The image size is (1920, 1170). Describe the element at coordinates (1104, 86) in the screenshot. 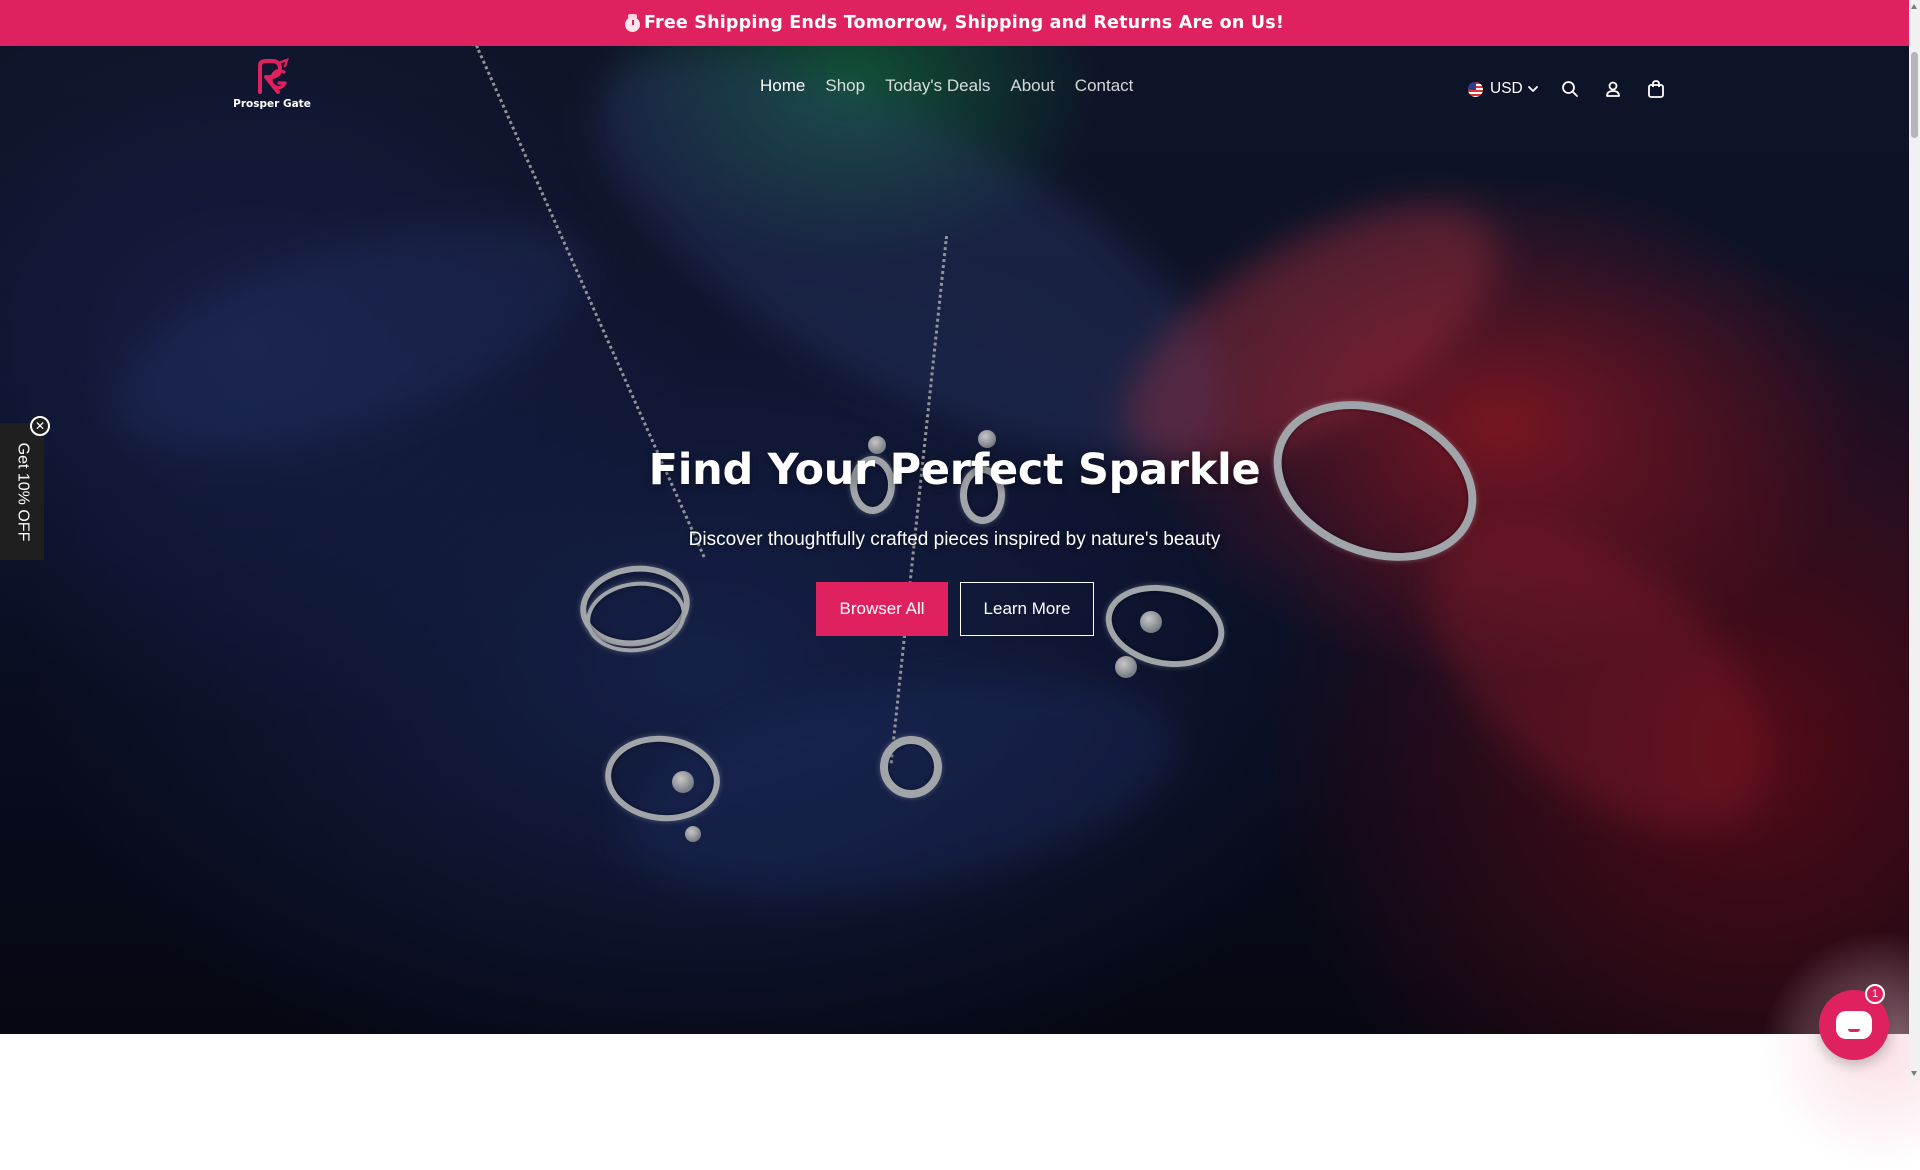

I see `nav-item-contact: Contact` at that location.